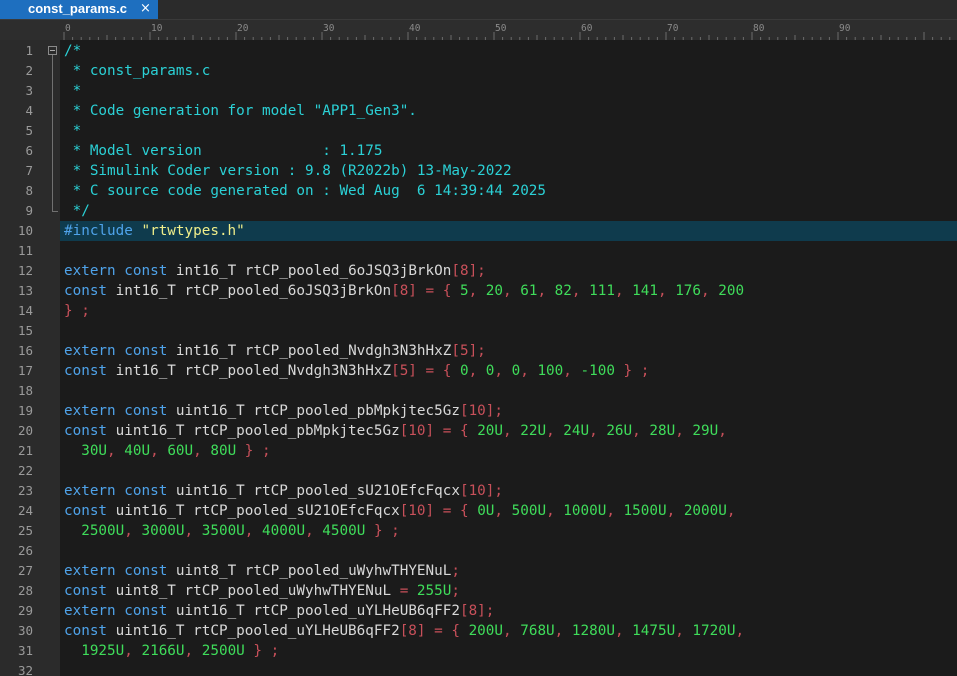 The width and height of the screenshot is (957, 676). Describe the element at coordinates (145, 9) in the screenshot. I see `close-icon: ×` at that location.